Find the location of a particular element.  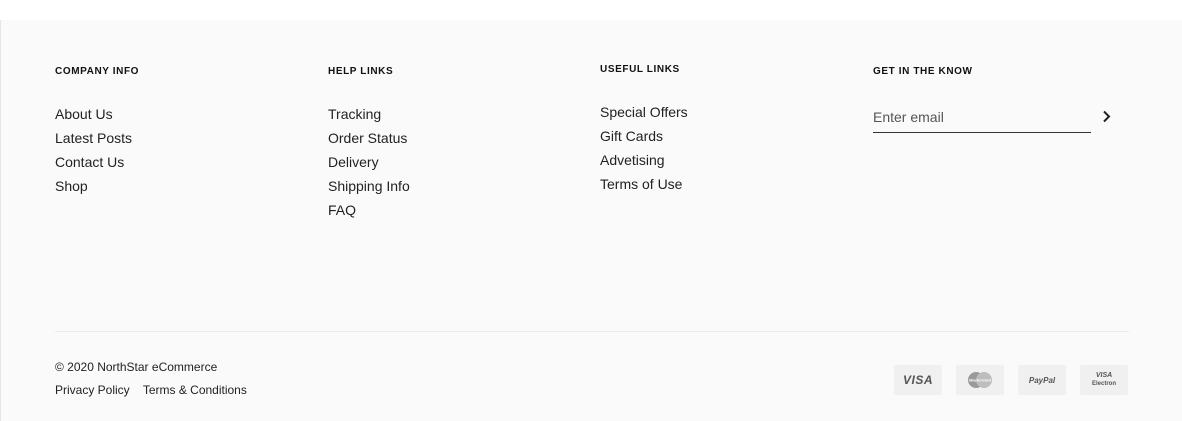

visa-icon: VISA is located at coordinates (918, 380).